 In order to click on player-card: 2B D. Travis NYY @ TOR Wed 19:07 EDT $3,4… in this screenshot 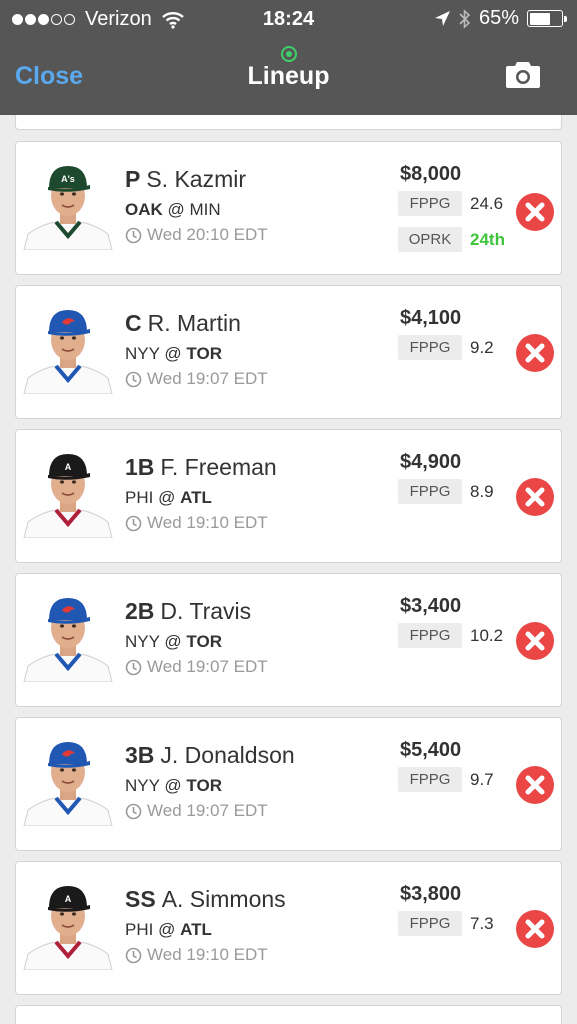, I will do `click(288, 640)`.